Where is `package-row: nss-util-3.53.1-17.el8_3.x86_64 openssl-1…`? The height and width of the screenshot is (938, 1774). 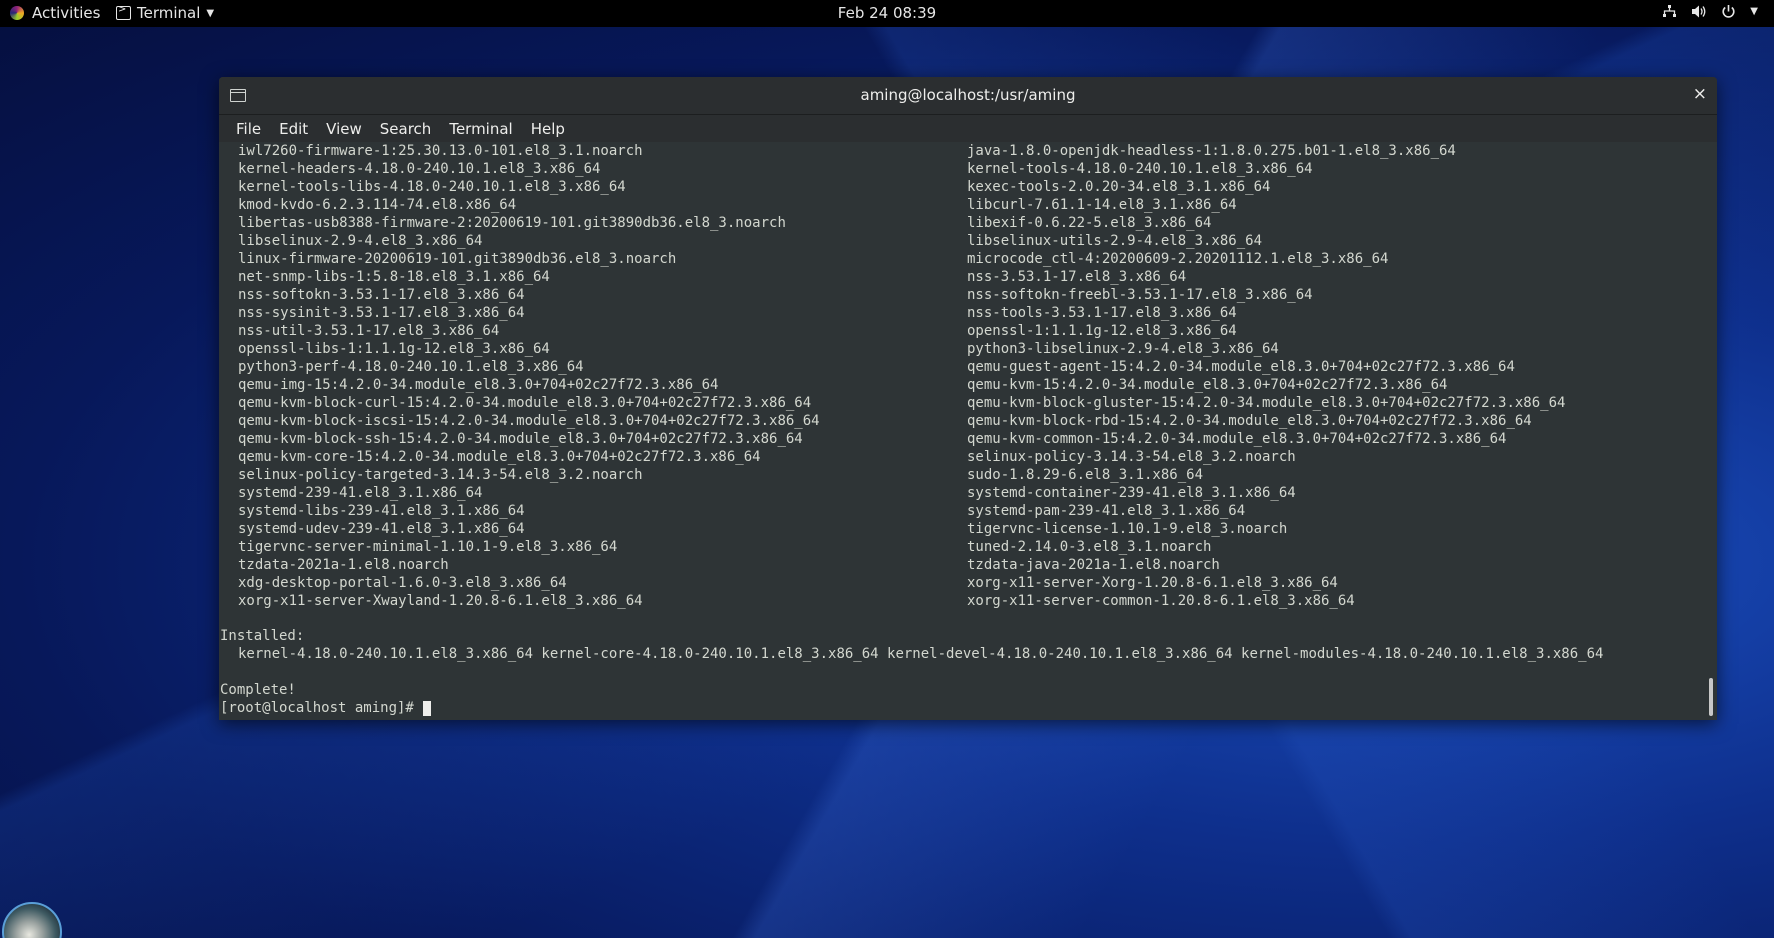
package-row: nss-util-3.53.1-17.el8_3.x86_64 openssl-1… is located at coordinates (968, 331).